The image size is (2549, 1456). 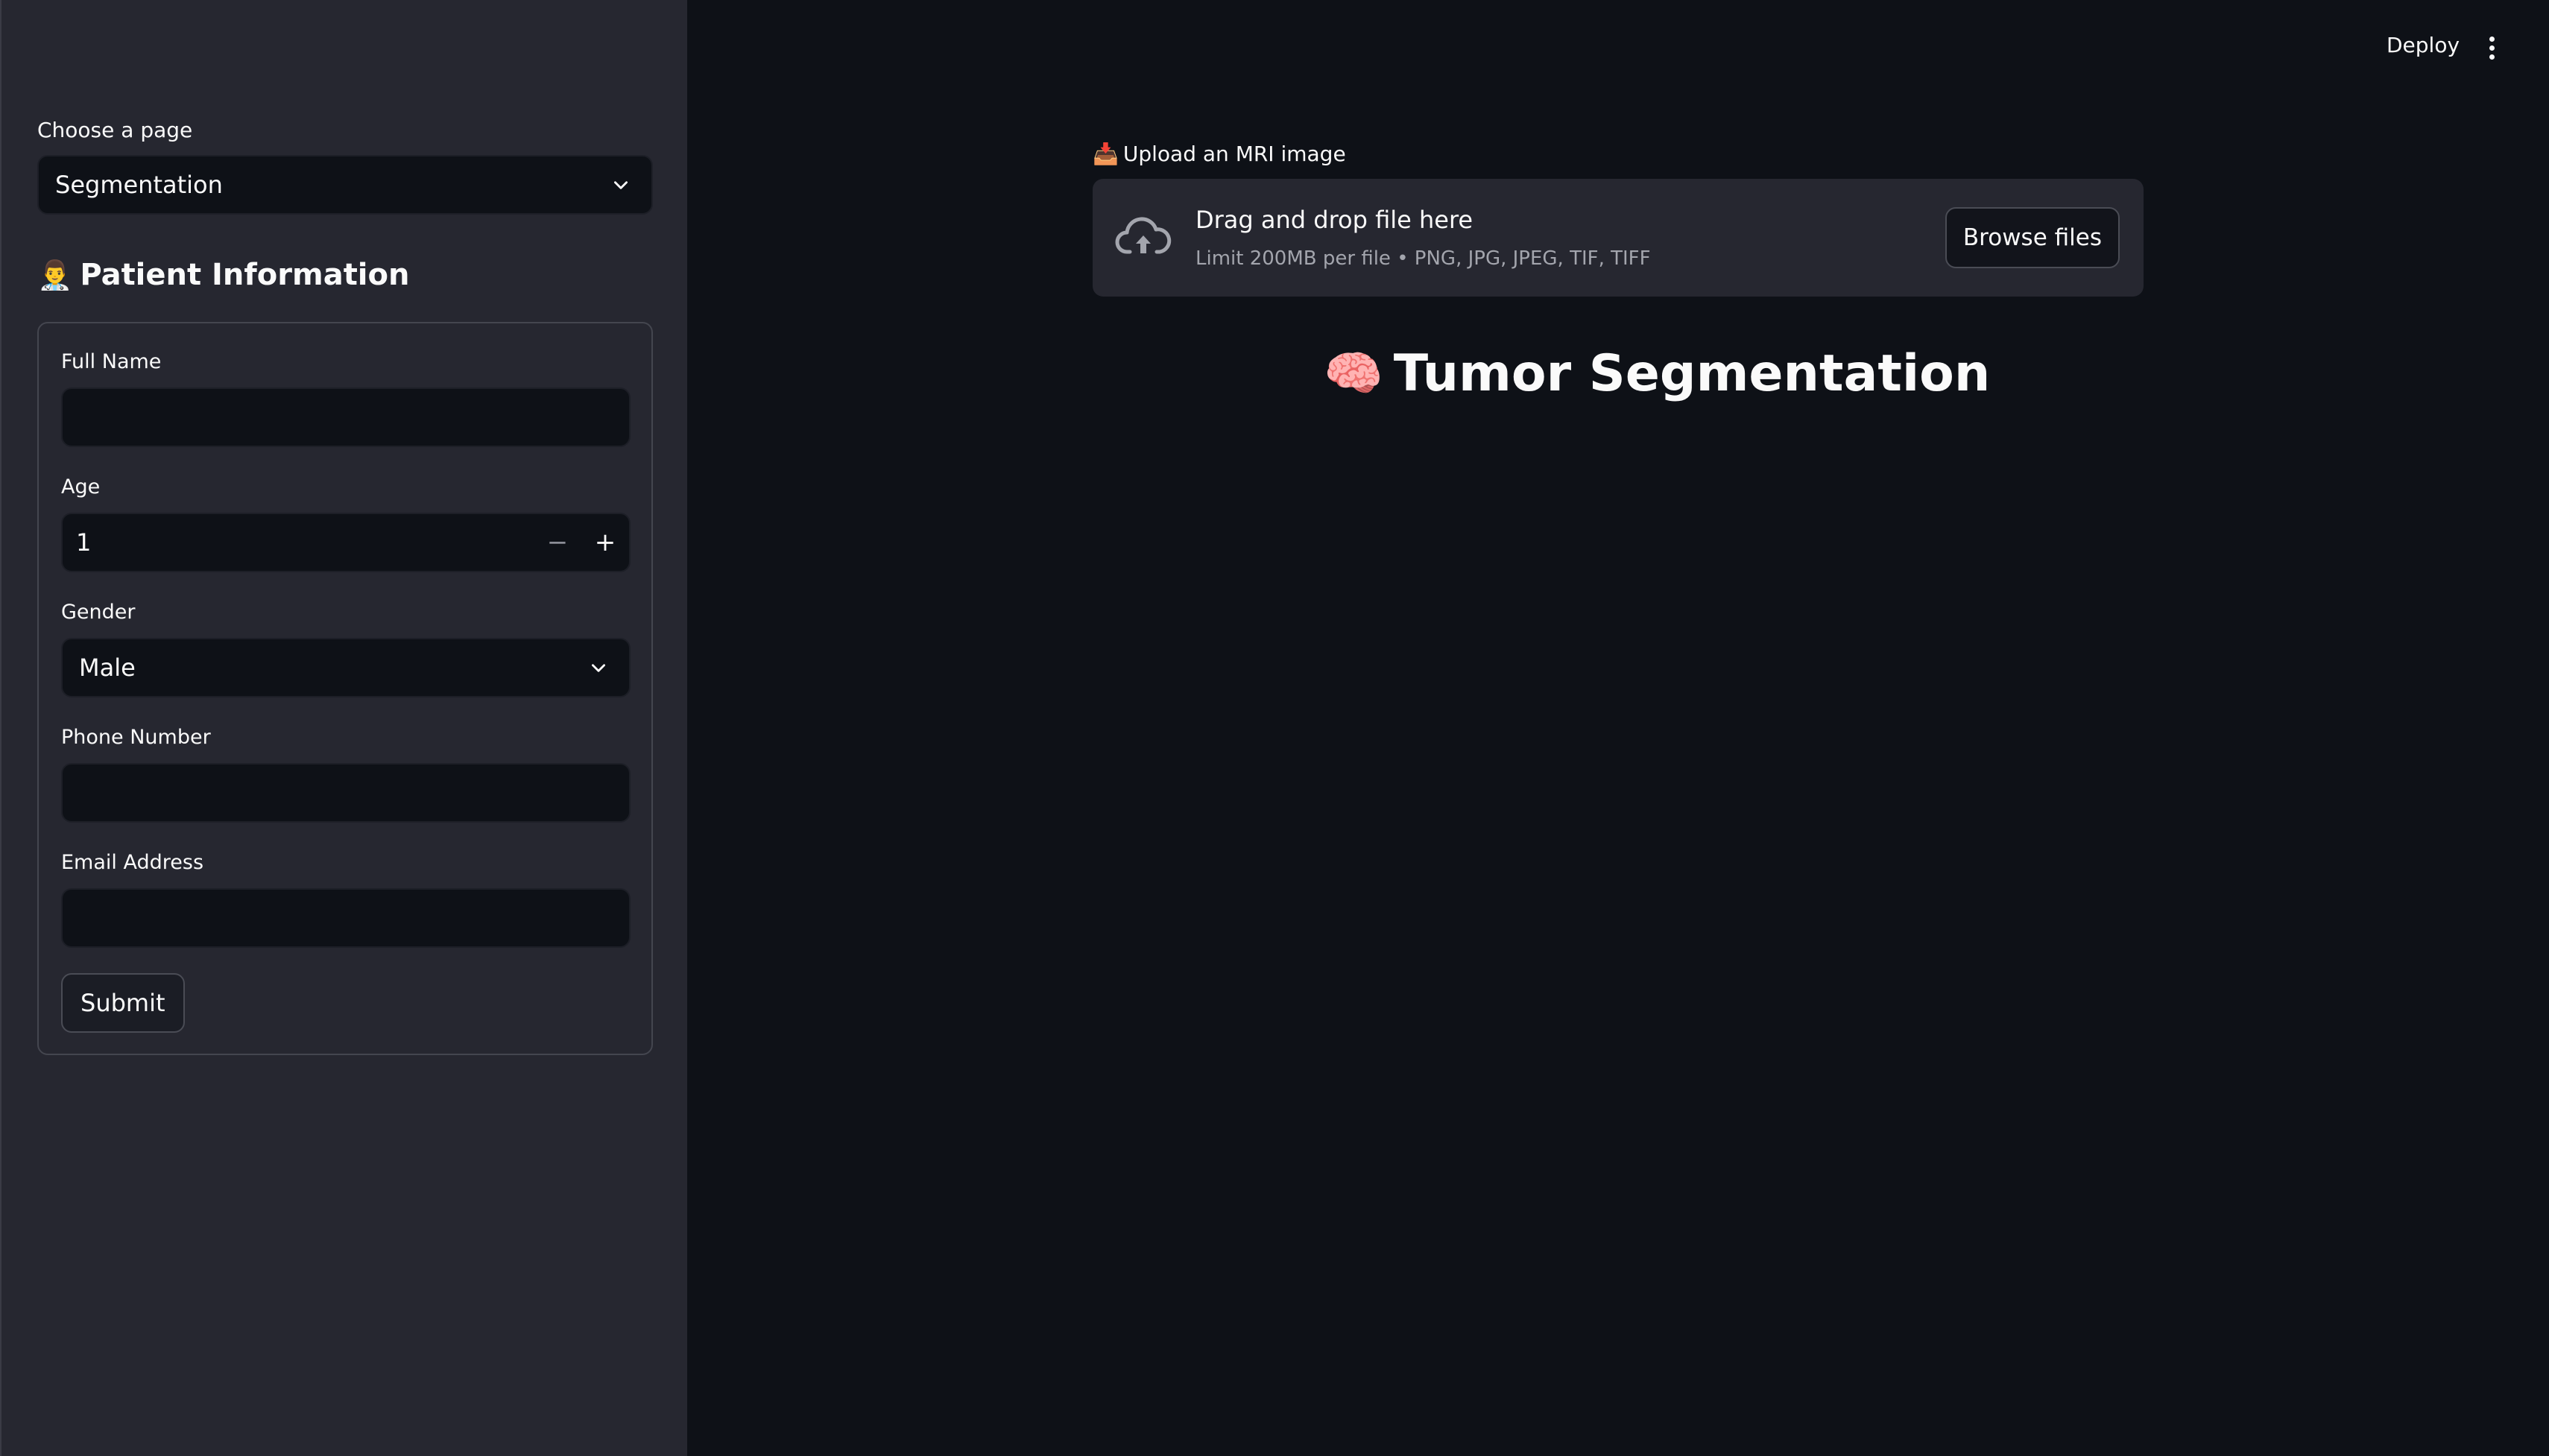 What do you see at coordinates (557, 542) in the screenshot?
I see `age-decrement-button: −` at bounding box center [557, 542].